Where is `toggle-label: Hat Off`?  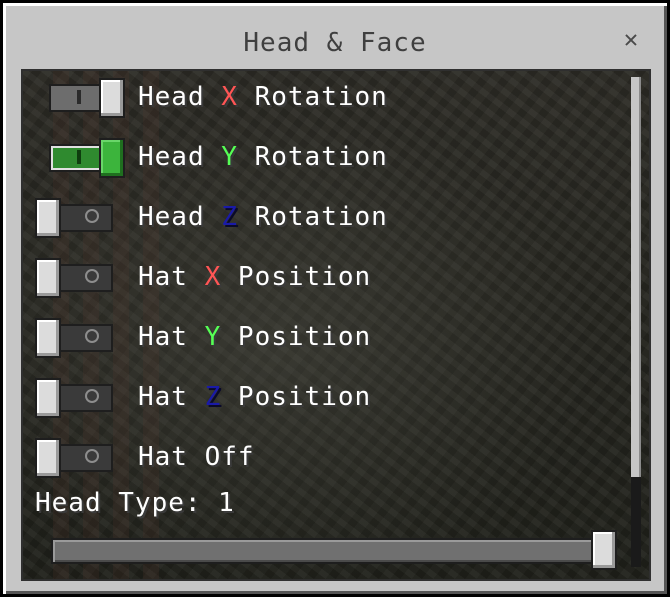 toggle-label: Hat Off is located at coordinates (196, 457).